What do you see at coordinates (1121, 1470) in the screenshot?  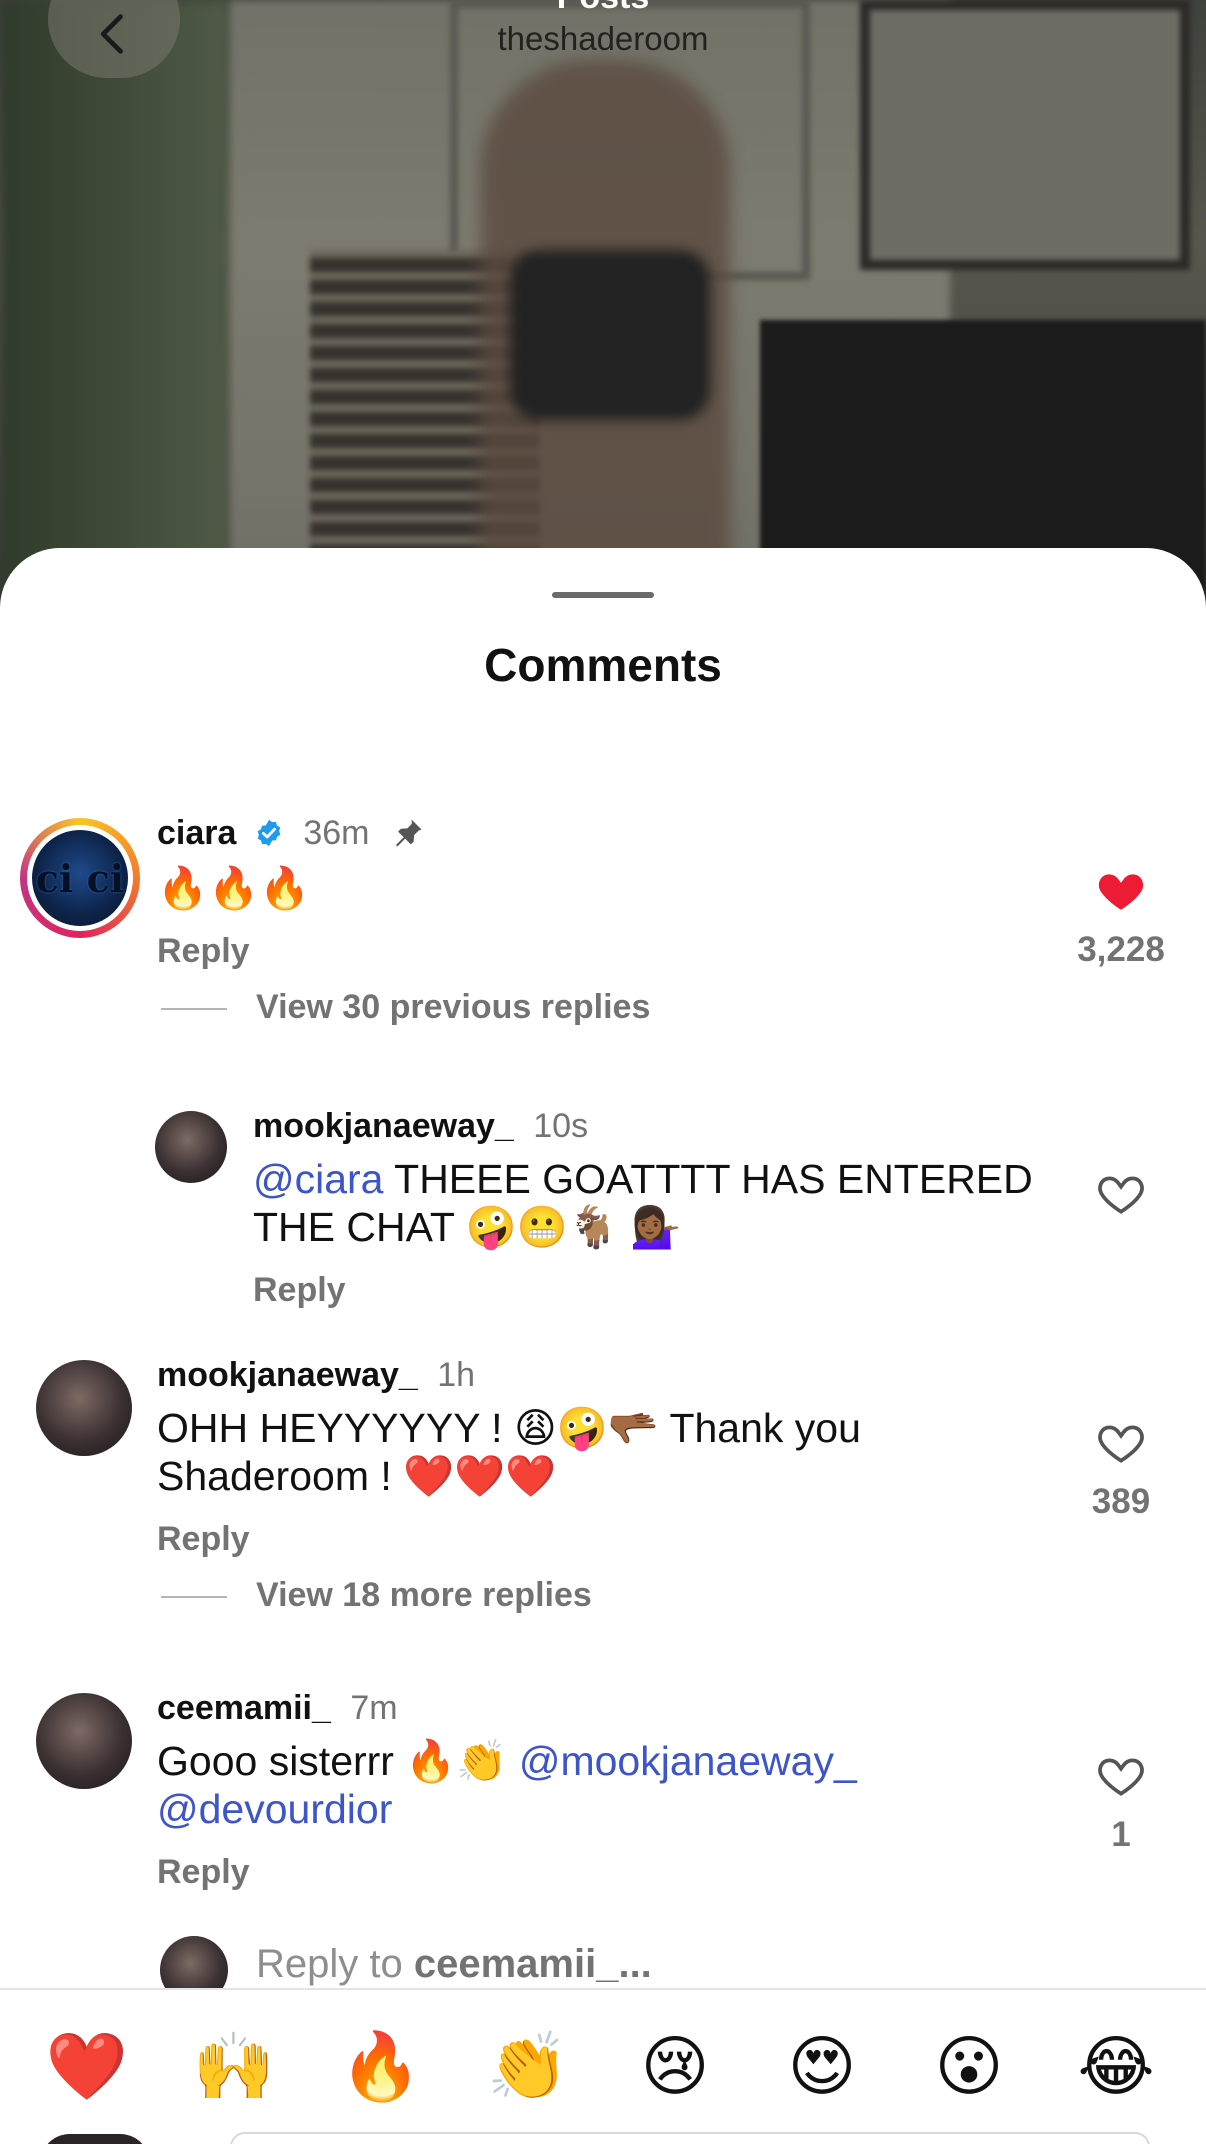 I see `like-control: 389` at bounding box center [1121, 1470].